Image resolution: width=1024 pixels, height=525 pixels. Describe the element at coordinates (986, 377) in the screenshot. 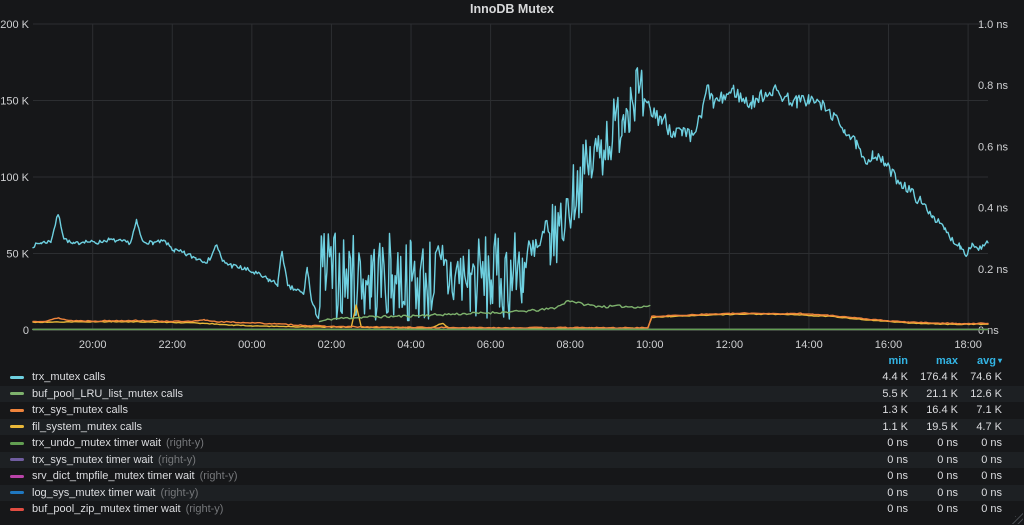

I see `legend-value-avg: 74.6 K` at that location.